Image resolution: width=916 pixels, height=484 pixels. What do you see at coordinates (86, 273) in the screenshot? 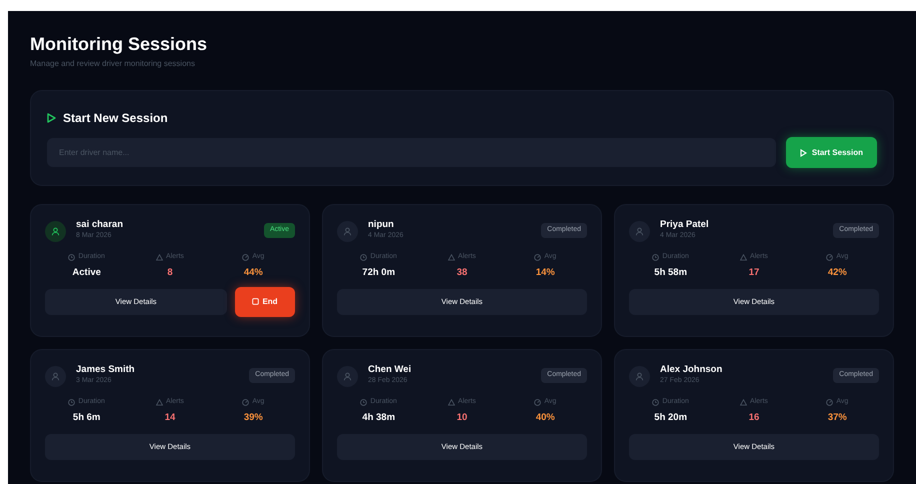
I see `stat-value: Active` at bounding box center [86, 273].